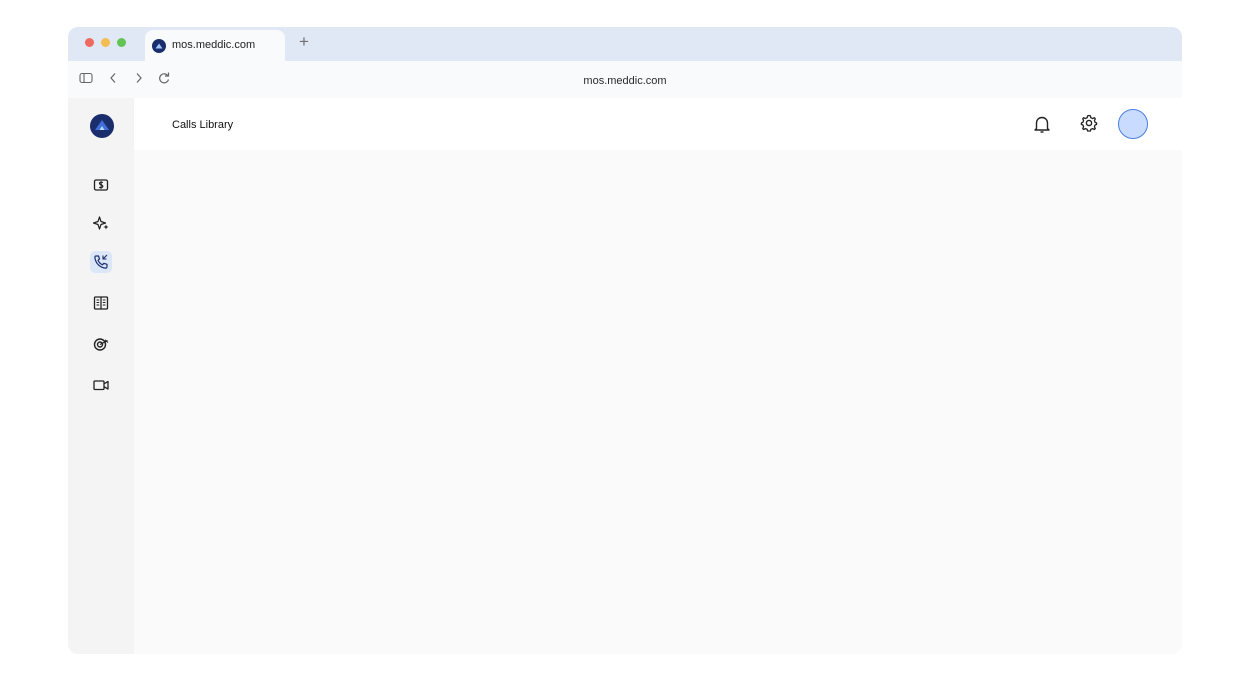 This screenshot has height=680, width=1250. What do you see at coordinates (105, 42) in the screenshot?
I see `minimize-window-button` at bounding box center [105, 42].